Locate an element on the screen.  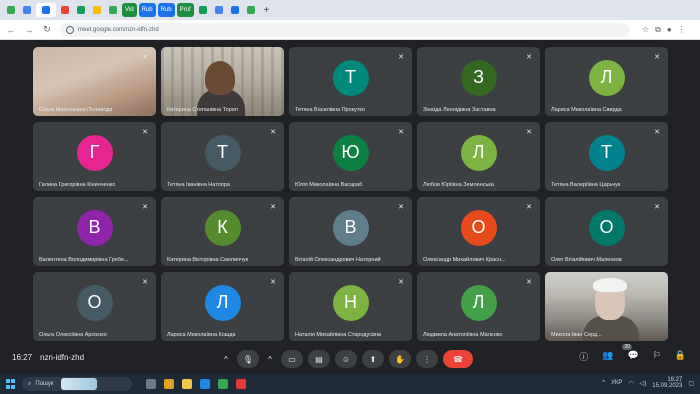
participant-name: Ольга Миколаївна Поливода is located at coordinates (76, 110).